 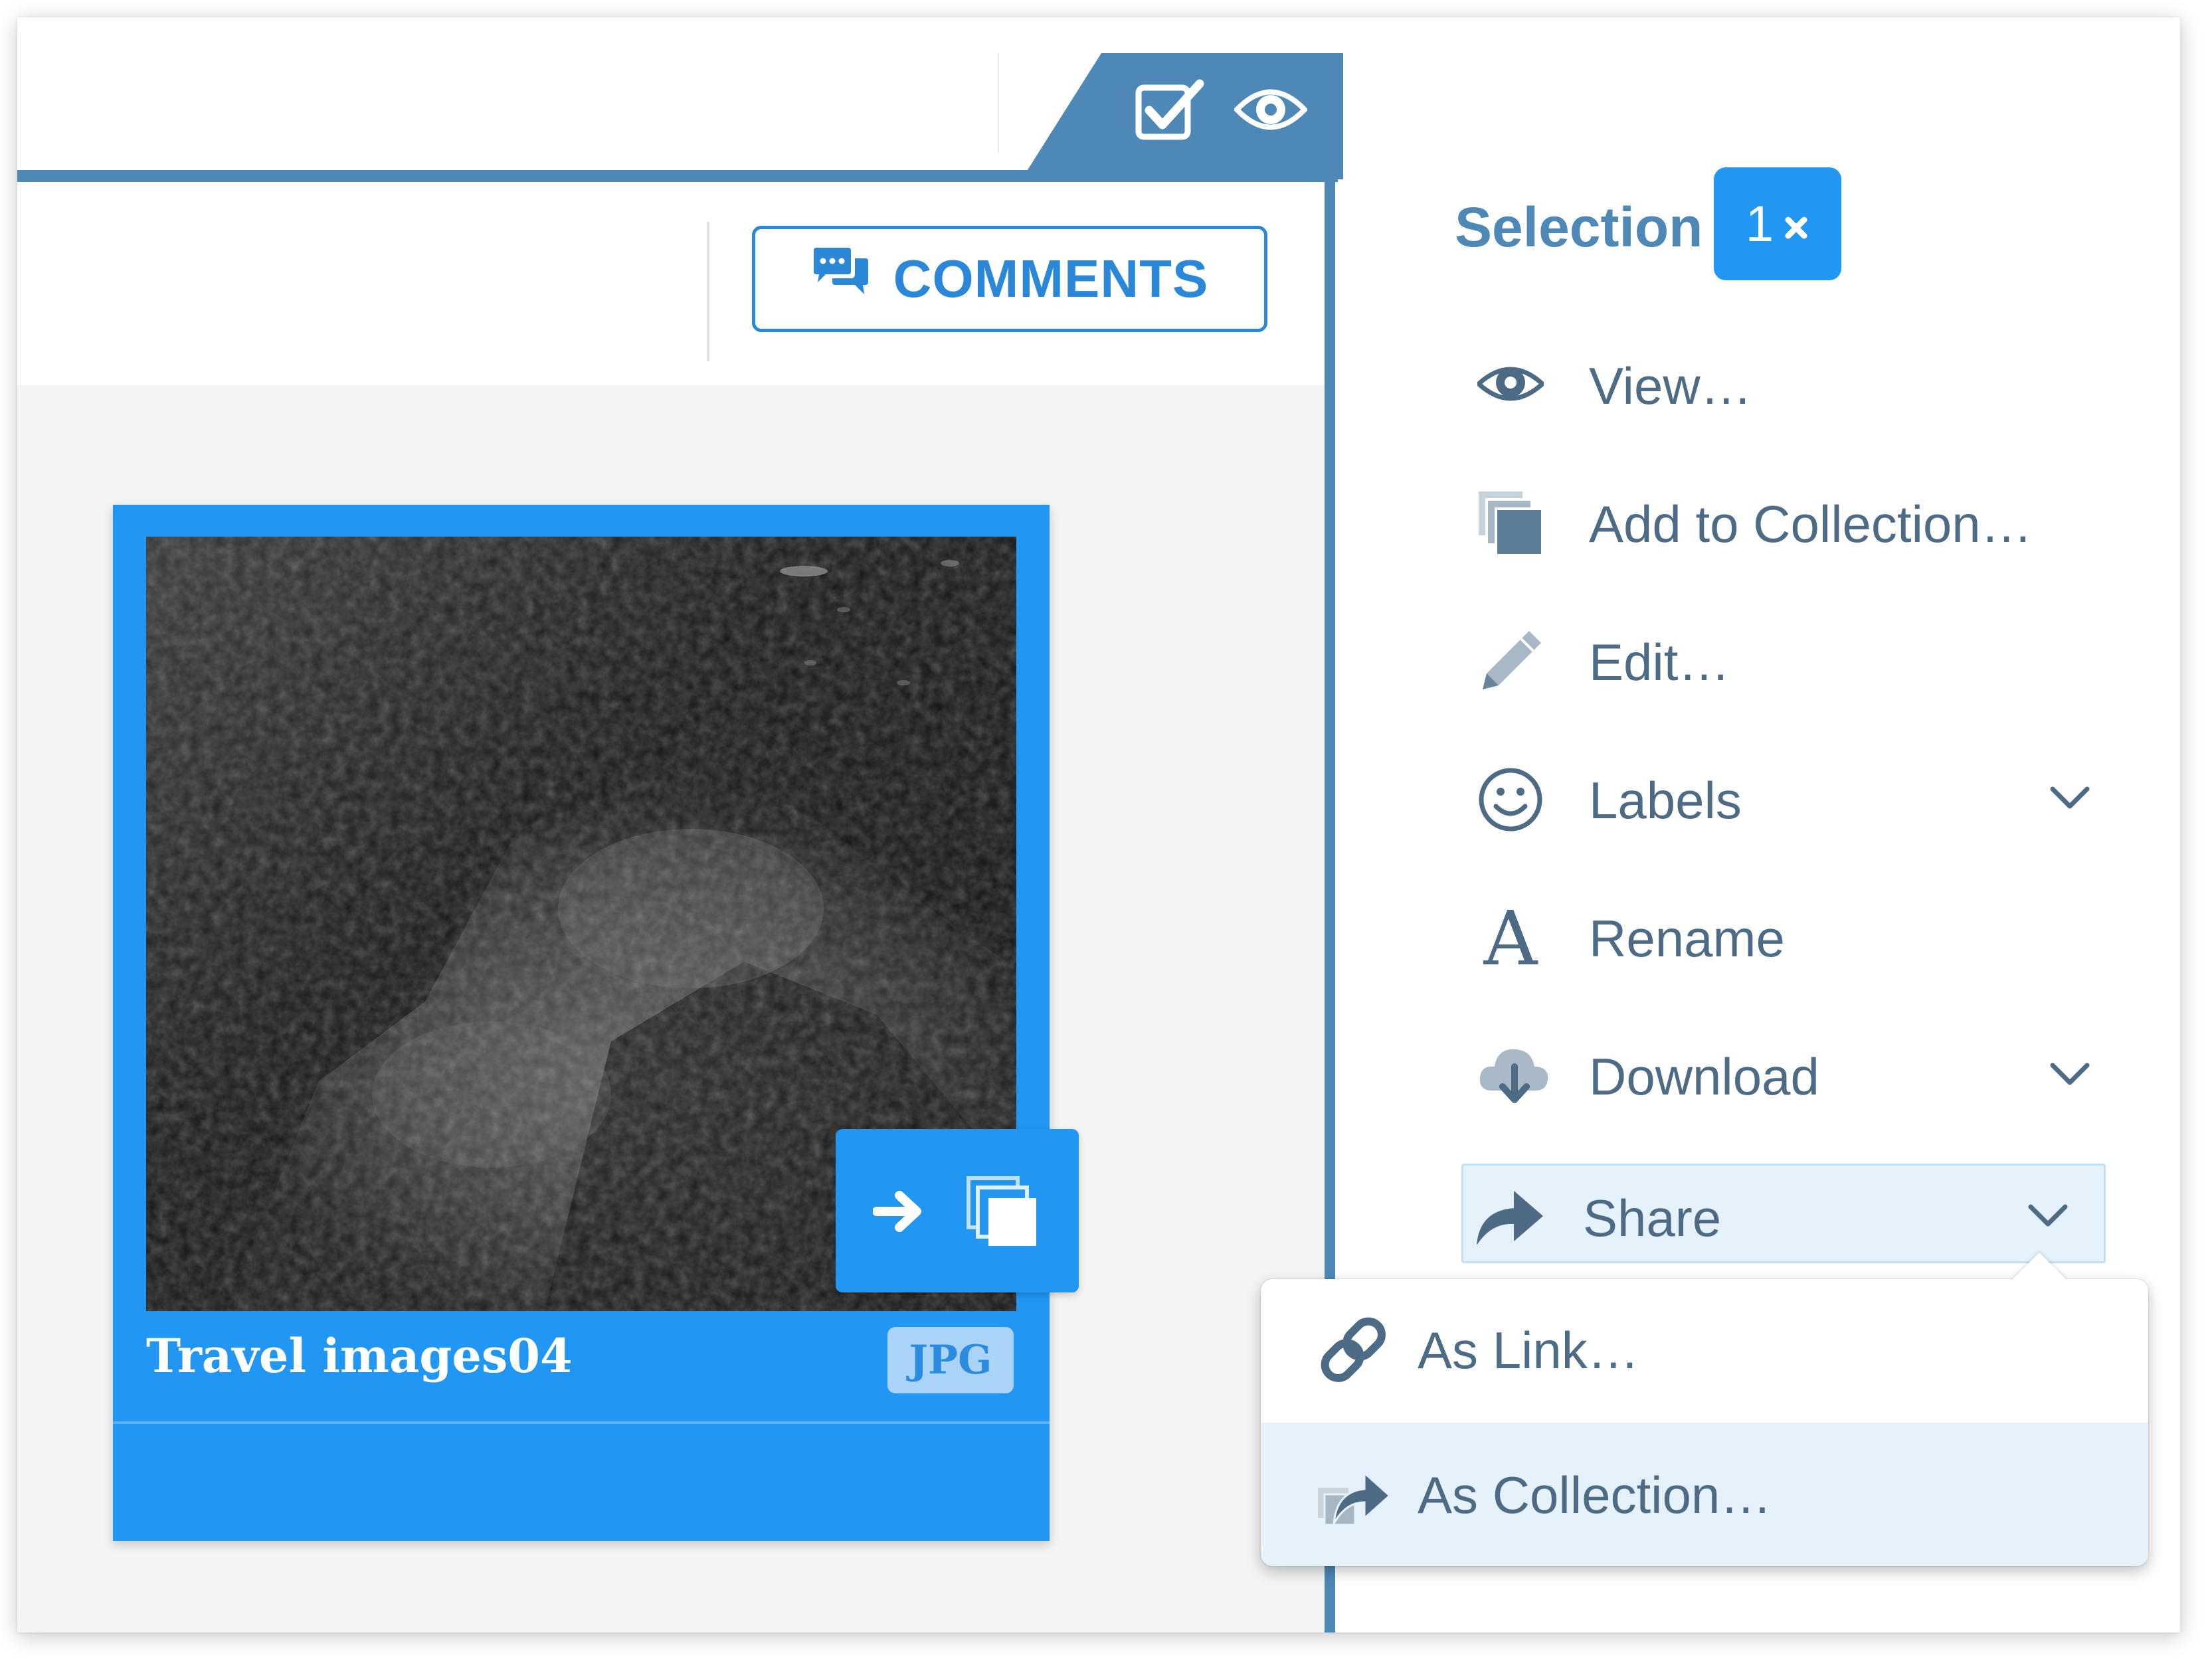 What do you see at coordinates (1783, 1213) in the screenshot?
I see `menu-item-share: Share` at bounding box center [1783, 1213].